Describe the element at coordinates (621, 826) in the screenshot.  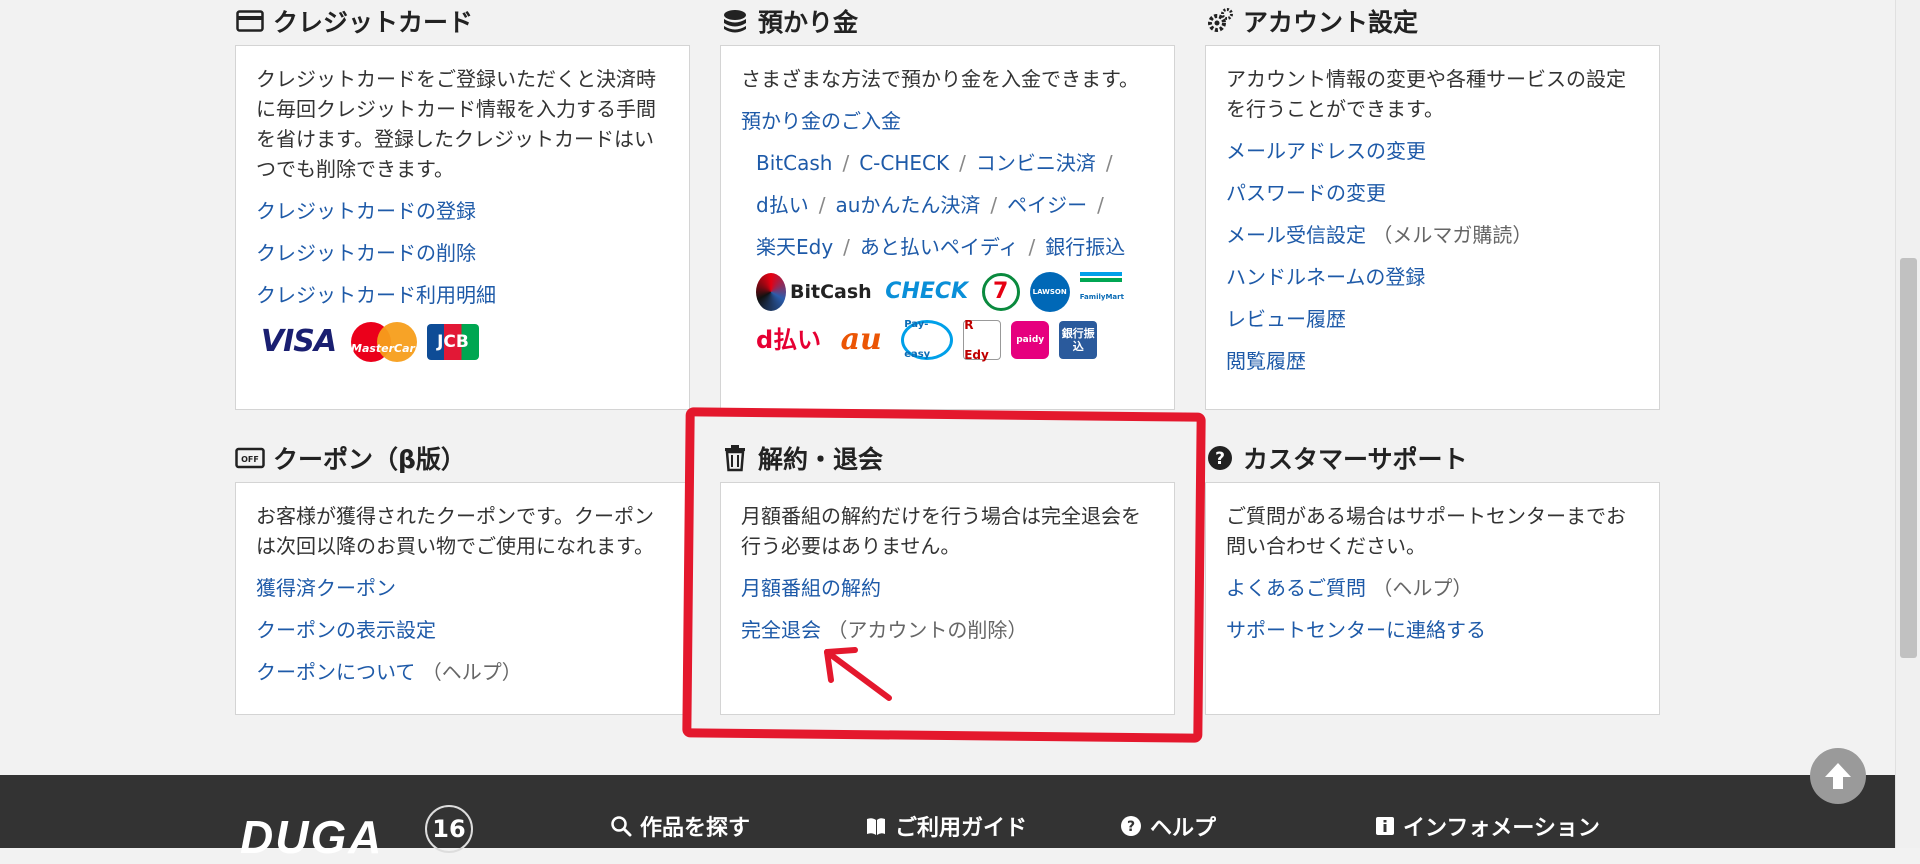
I see `search-icon` at that location.